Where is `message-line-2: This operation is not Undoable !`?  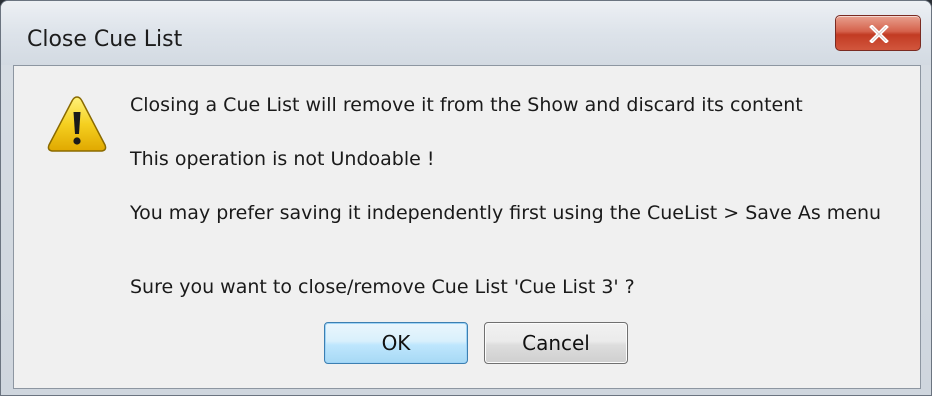 message-line-2: This operation is not Undoable ! is located at coordinates (282, 159).